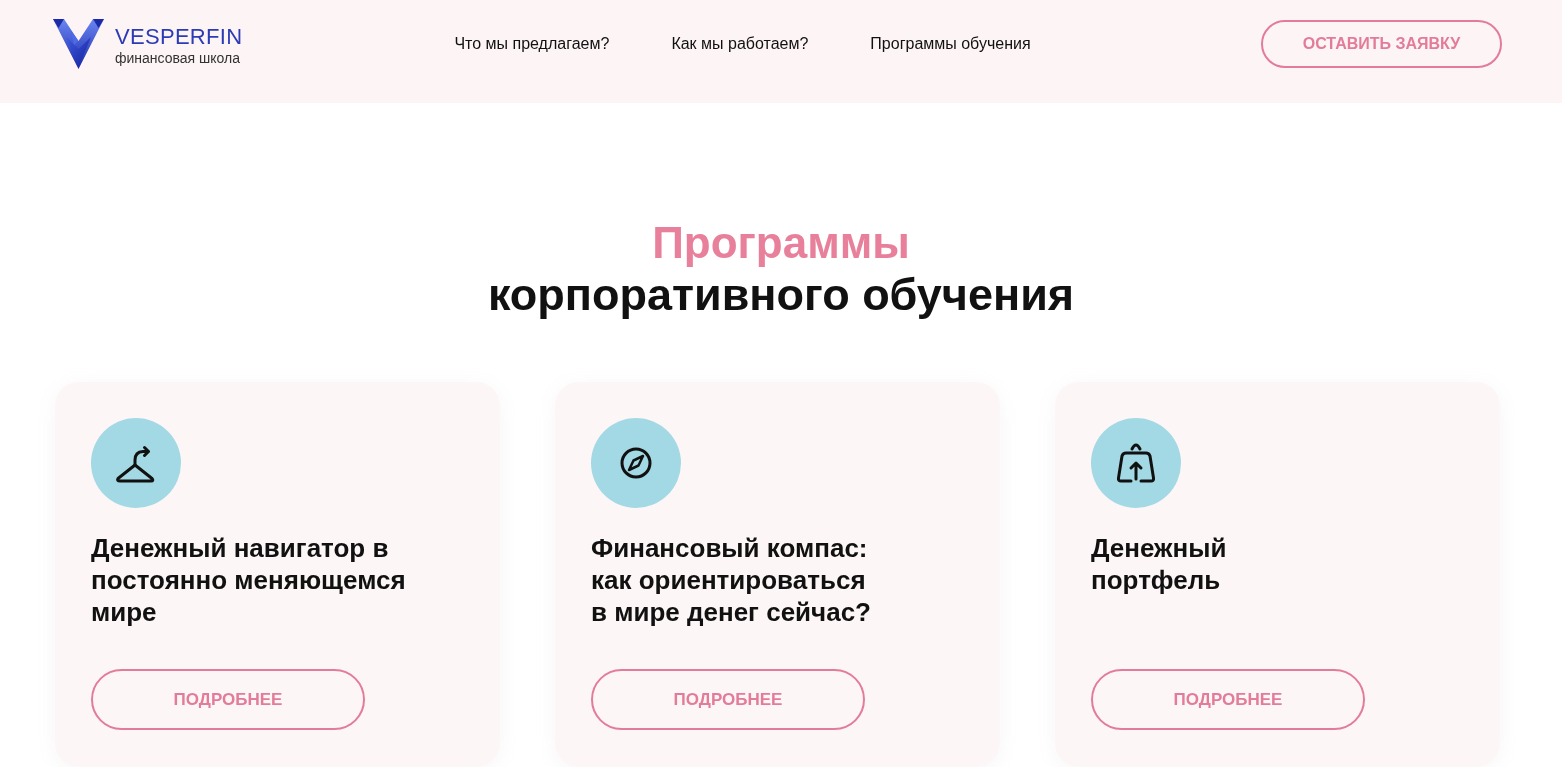 This screenshot has height=775, width=1562. What do you see at coordinates (781, 268) in the screenshot?
I see `section-heading: Программы корпоративного обучения` at bounding box center [781, 268].